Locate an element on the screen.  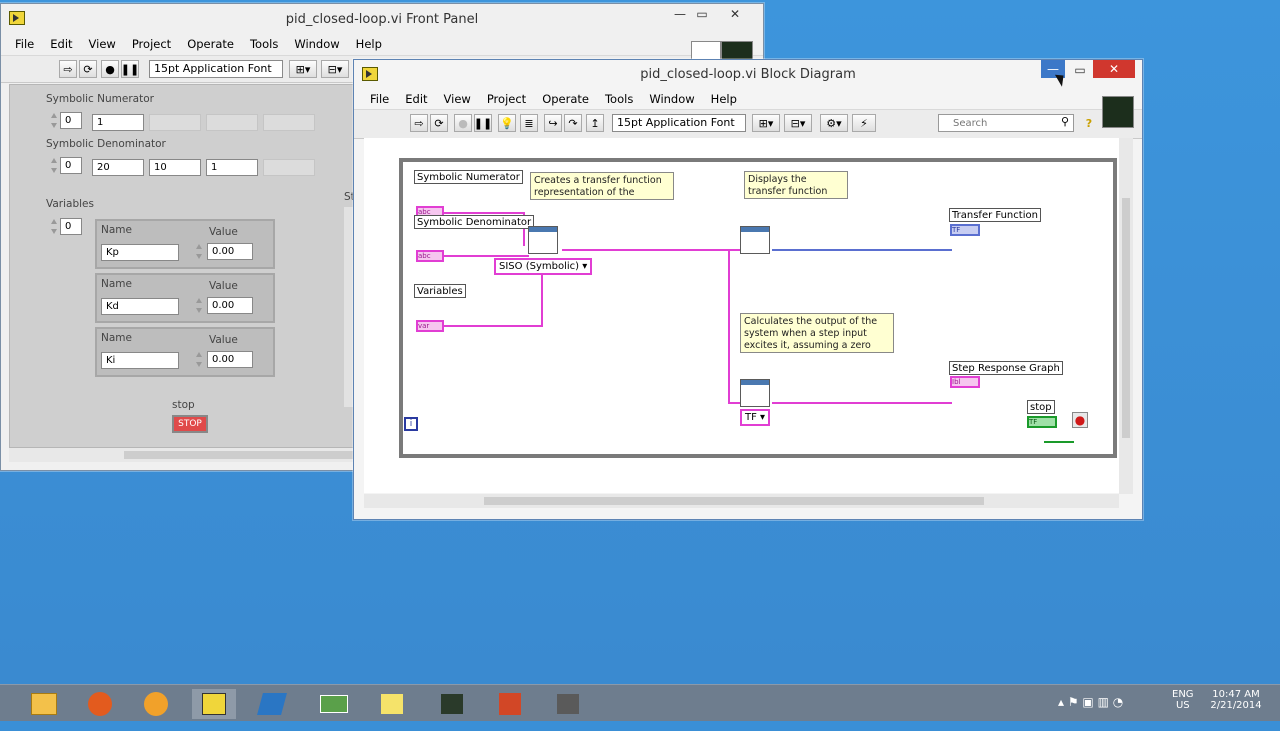
menu-edit: Edit is located at coordinates (61, 44).